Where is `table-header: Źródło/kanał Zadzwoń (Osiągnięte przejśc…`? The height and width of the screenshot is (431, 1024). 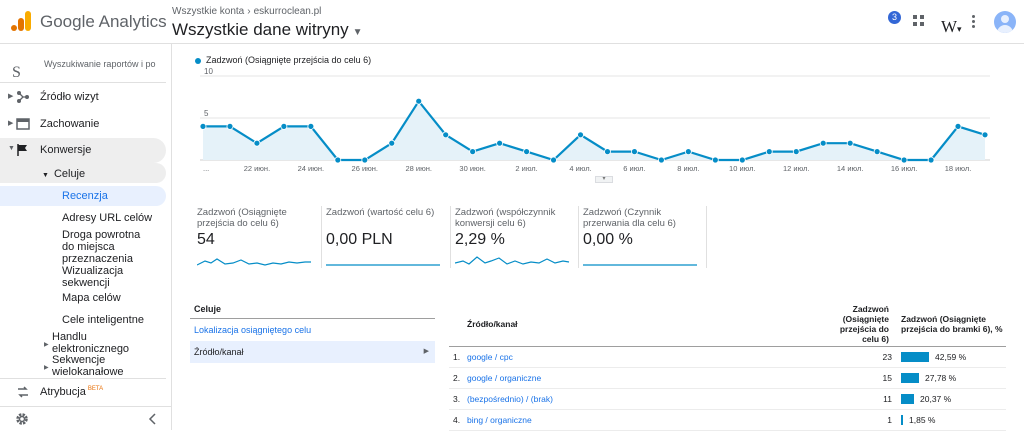
table-header: Źródło/kanał Zadzwoń (Osiągnięte przejśc… is located at coordinates (727, 323).